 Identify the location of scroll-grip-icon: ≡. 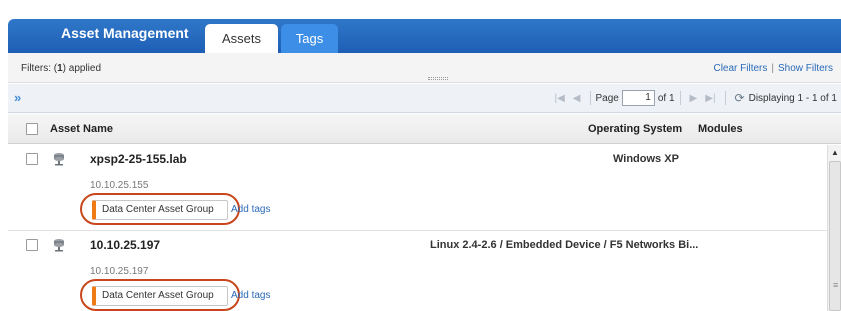
(836, 285).